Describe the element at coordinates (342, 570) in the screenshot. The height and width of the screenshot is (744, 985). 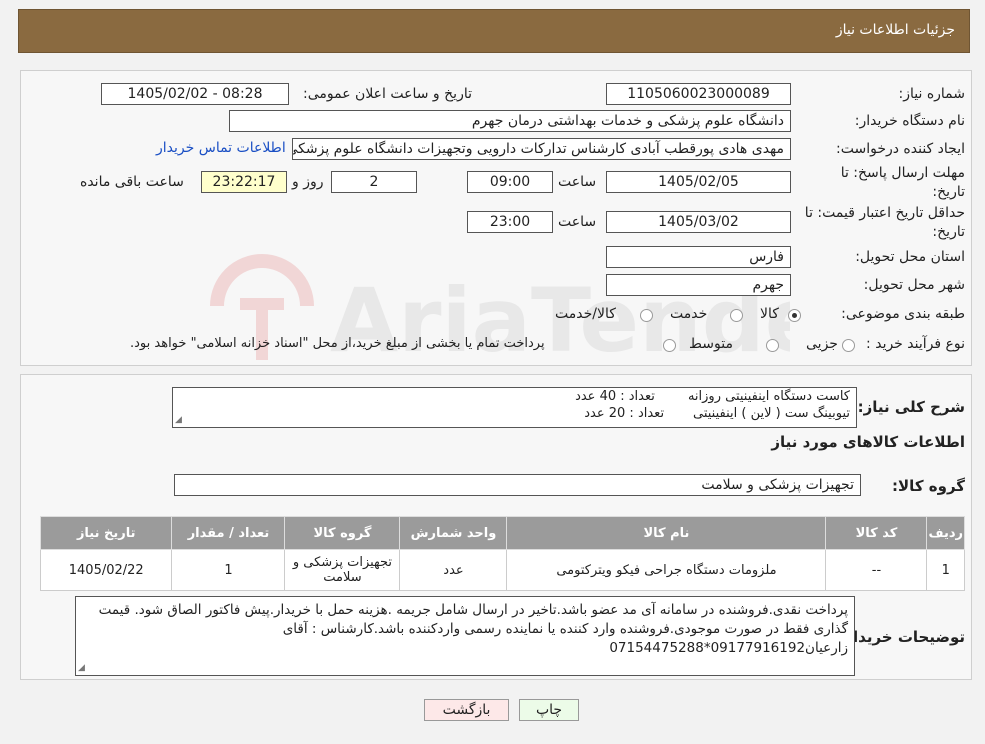
I see `cell-group: تجهیزات پزشکی و سلامت` at that location.